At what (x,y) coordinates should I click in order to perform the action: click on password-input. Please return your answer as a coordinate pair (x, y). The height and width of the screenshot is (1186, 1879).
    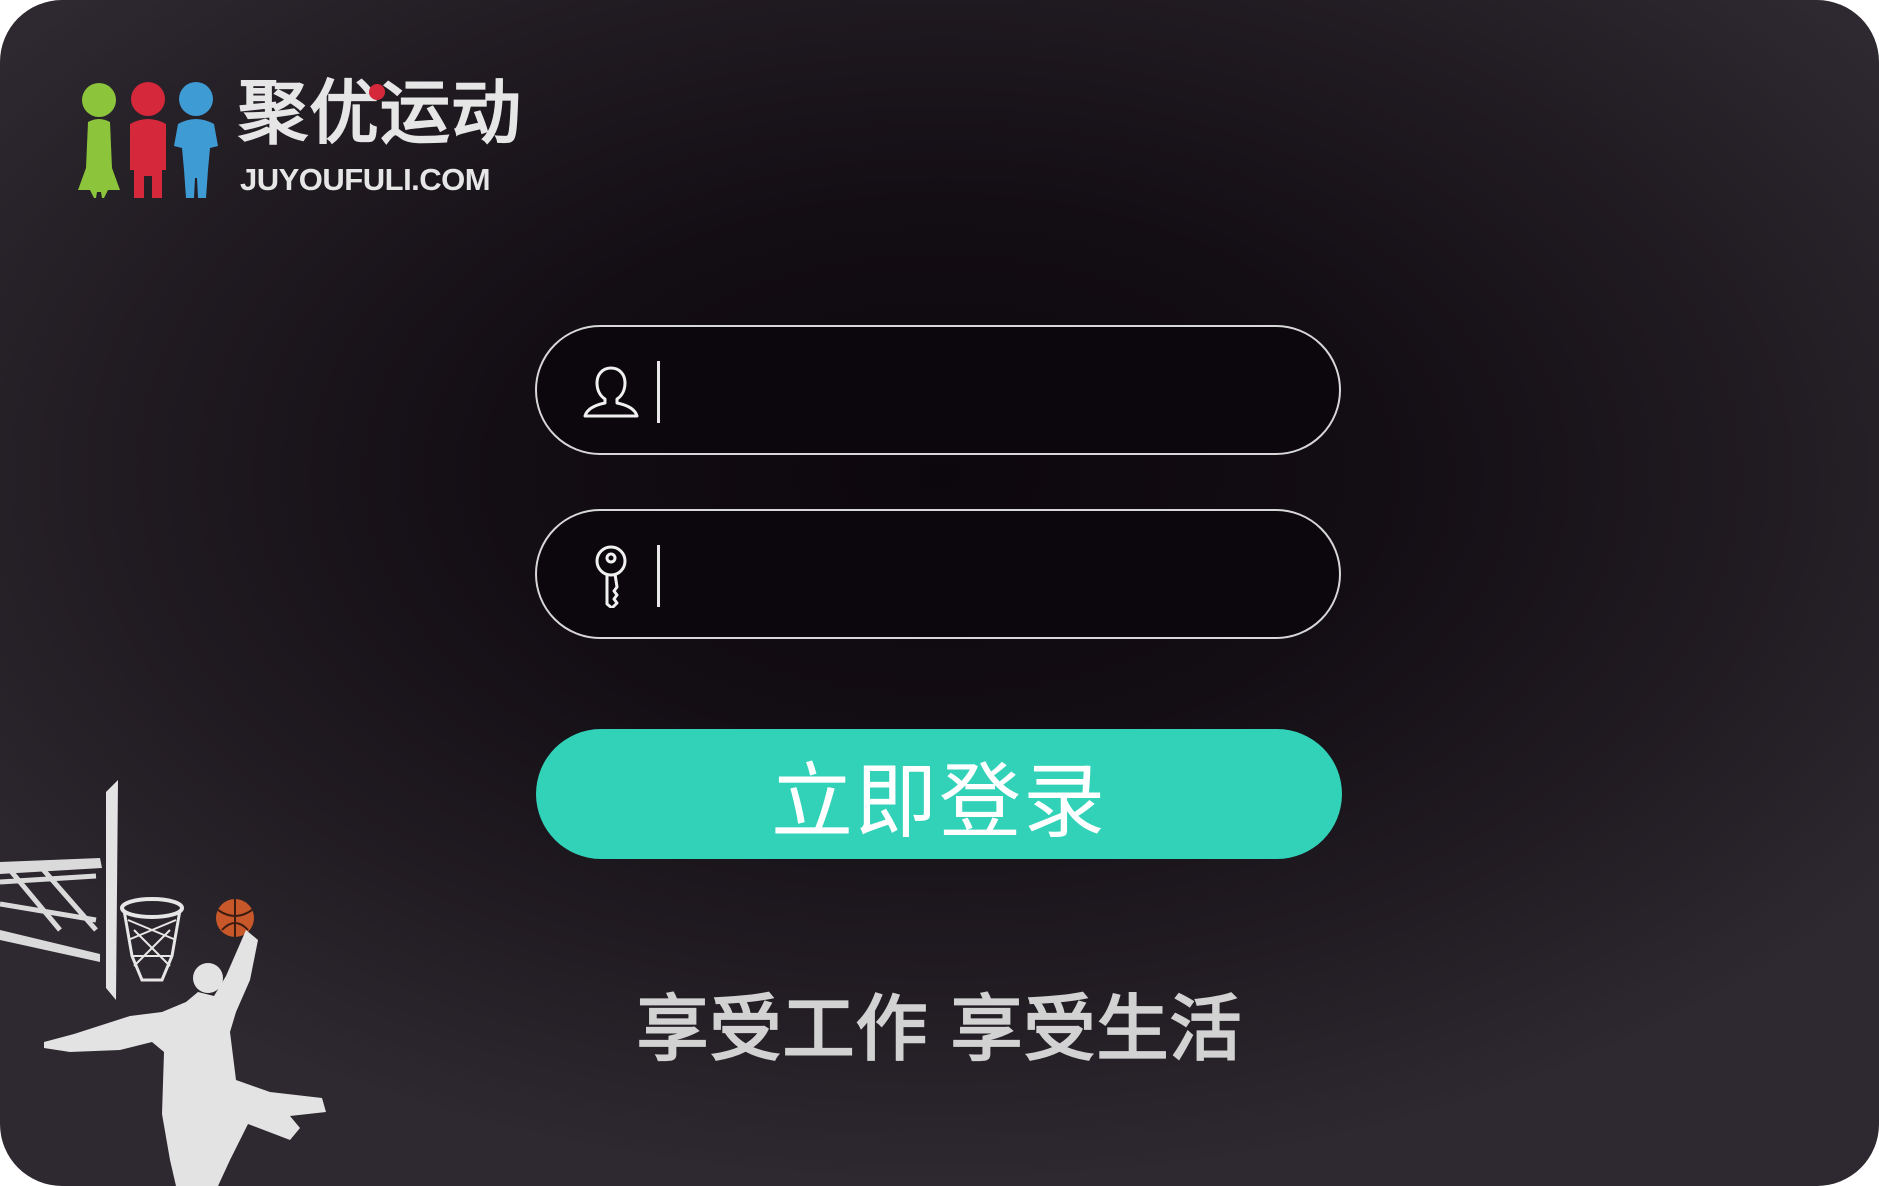
    Looking at the image, I should click on (981, 576).